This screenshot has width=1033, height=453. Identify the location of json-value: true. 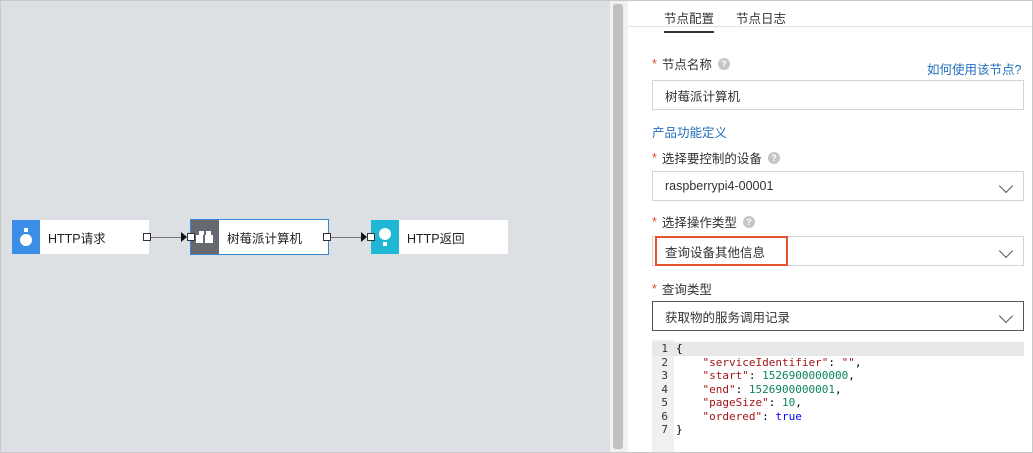
(788, 416).